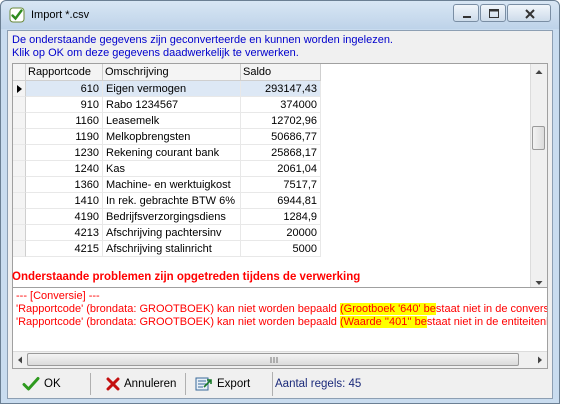  I want to click on scroll-right-arrow-icon, so click(540, 360).